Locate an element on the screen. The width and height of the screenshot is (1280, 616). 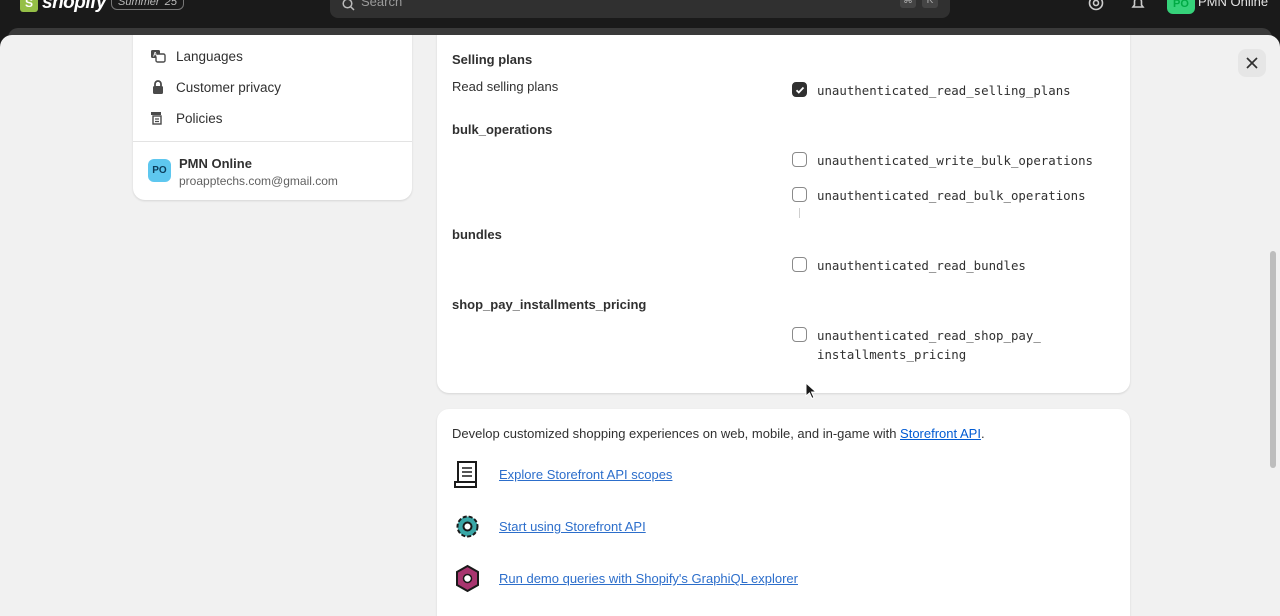
sidebar-item-label: Languages is located at coordinates (209, 56).